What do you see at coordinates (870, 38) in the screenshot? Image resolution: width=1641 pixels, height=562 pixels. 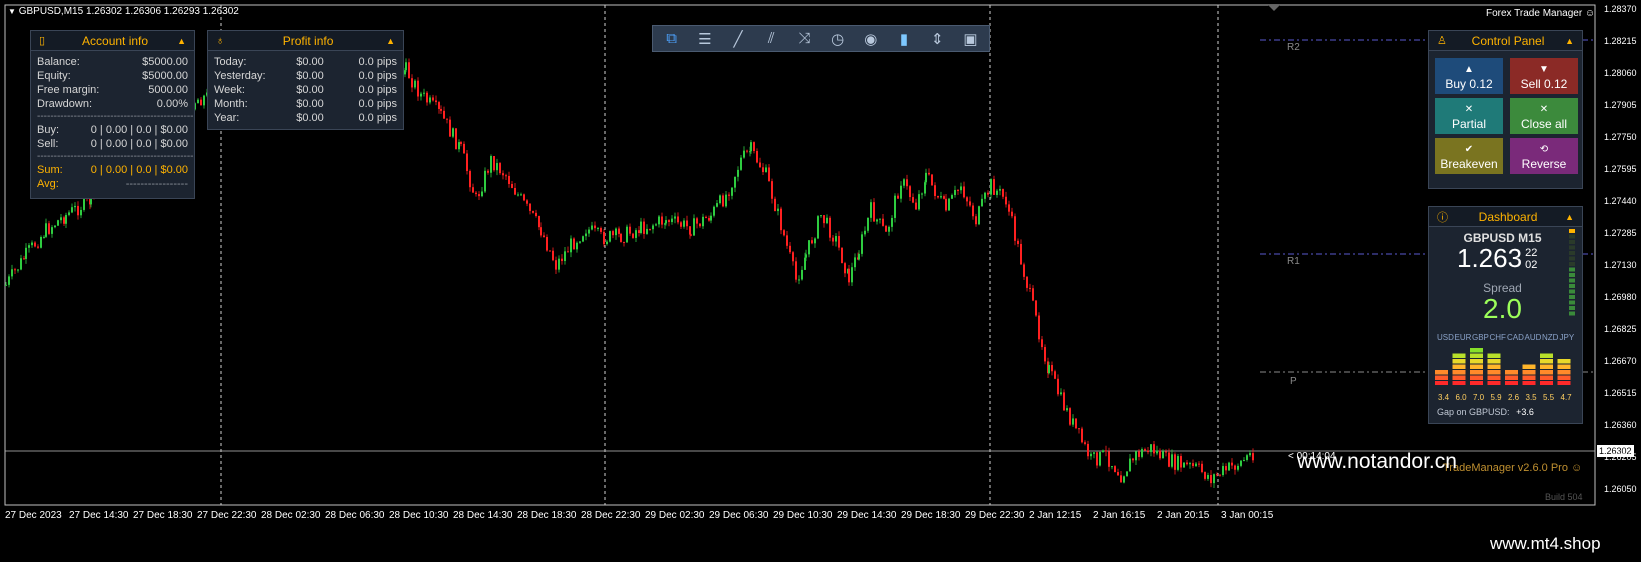 I see `eye-icon: ◉` at bounding box center [870, 38].